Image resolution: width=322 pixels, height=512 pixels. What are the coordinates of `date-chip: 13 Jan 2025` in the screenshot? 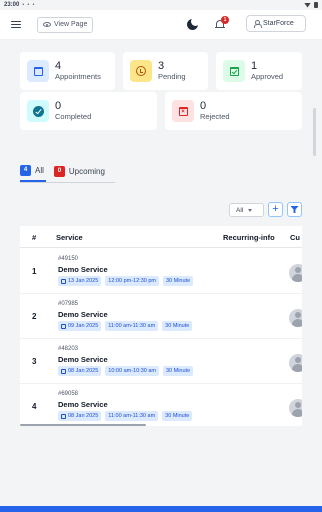 It's located at (80, 281).